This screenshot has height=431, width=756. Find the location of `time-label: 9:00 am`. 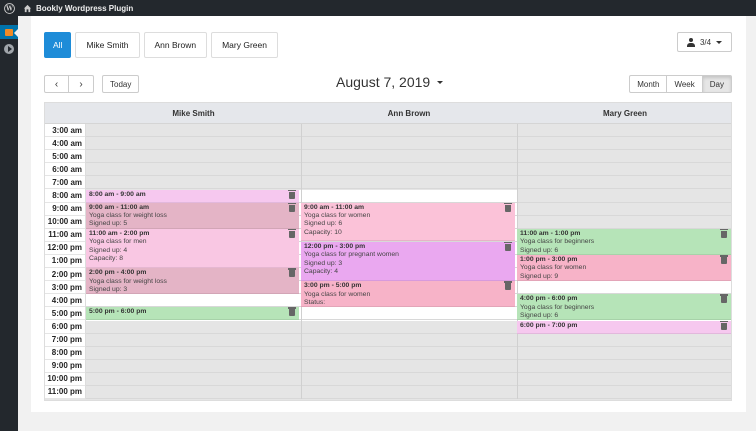

time-label: 9:00 am is located at coordinates (65, 209).